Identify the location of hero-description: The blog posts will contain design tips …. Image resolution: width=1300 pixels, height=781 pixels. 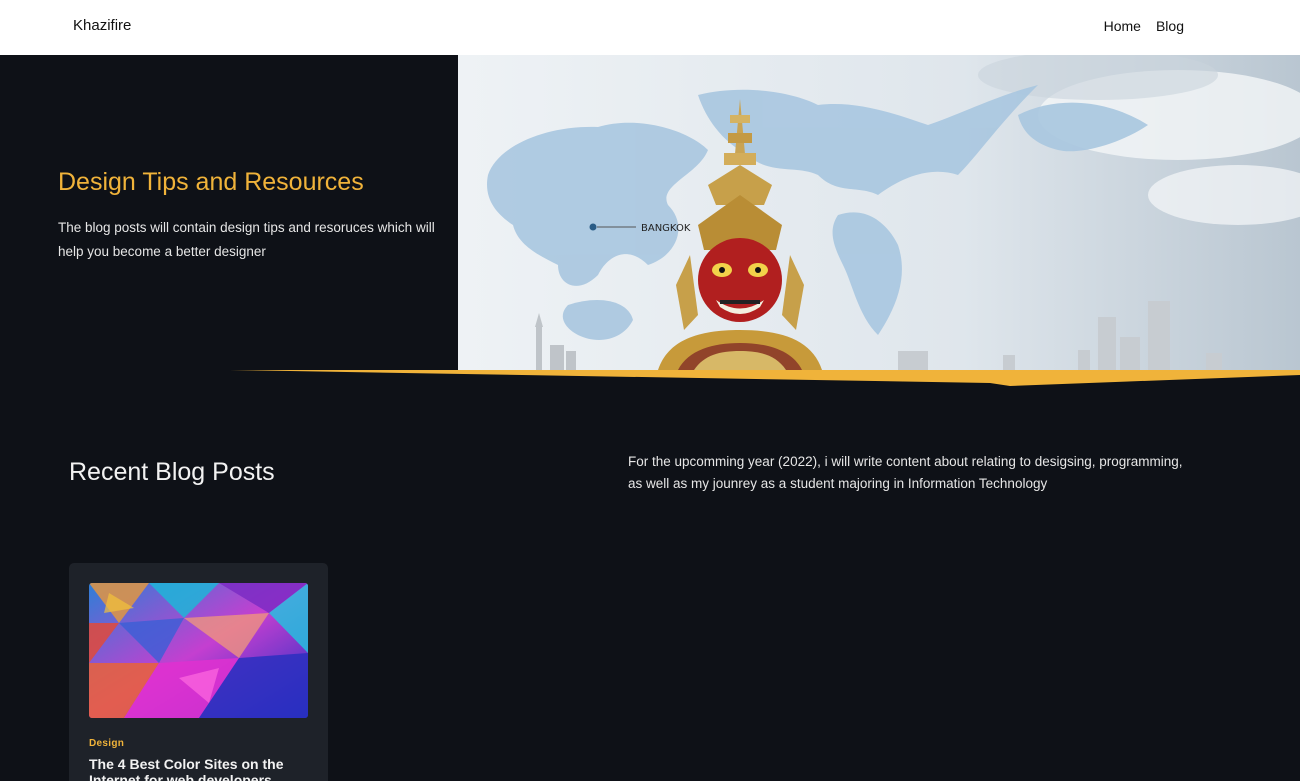
(246, 239).